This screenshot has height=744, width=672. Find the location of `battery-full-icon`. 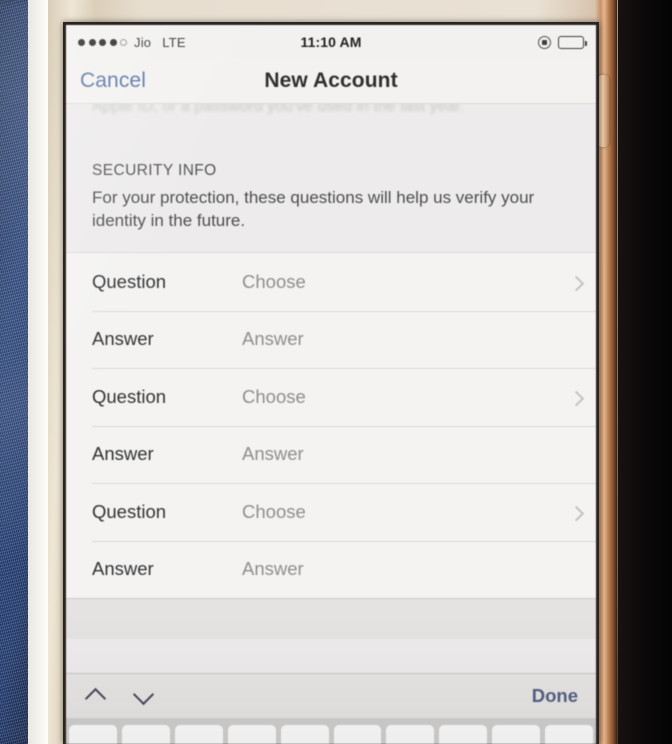

battery-full-icon is located at coordinates (572, 42).